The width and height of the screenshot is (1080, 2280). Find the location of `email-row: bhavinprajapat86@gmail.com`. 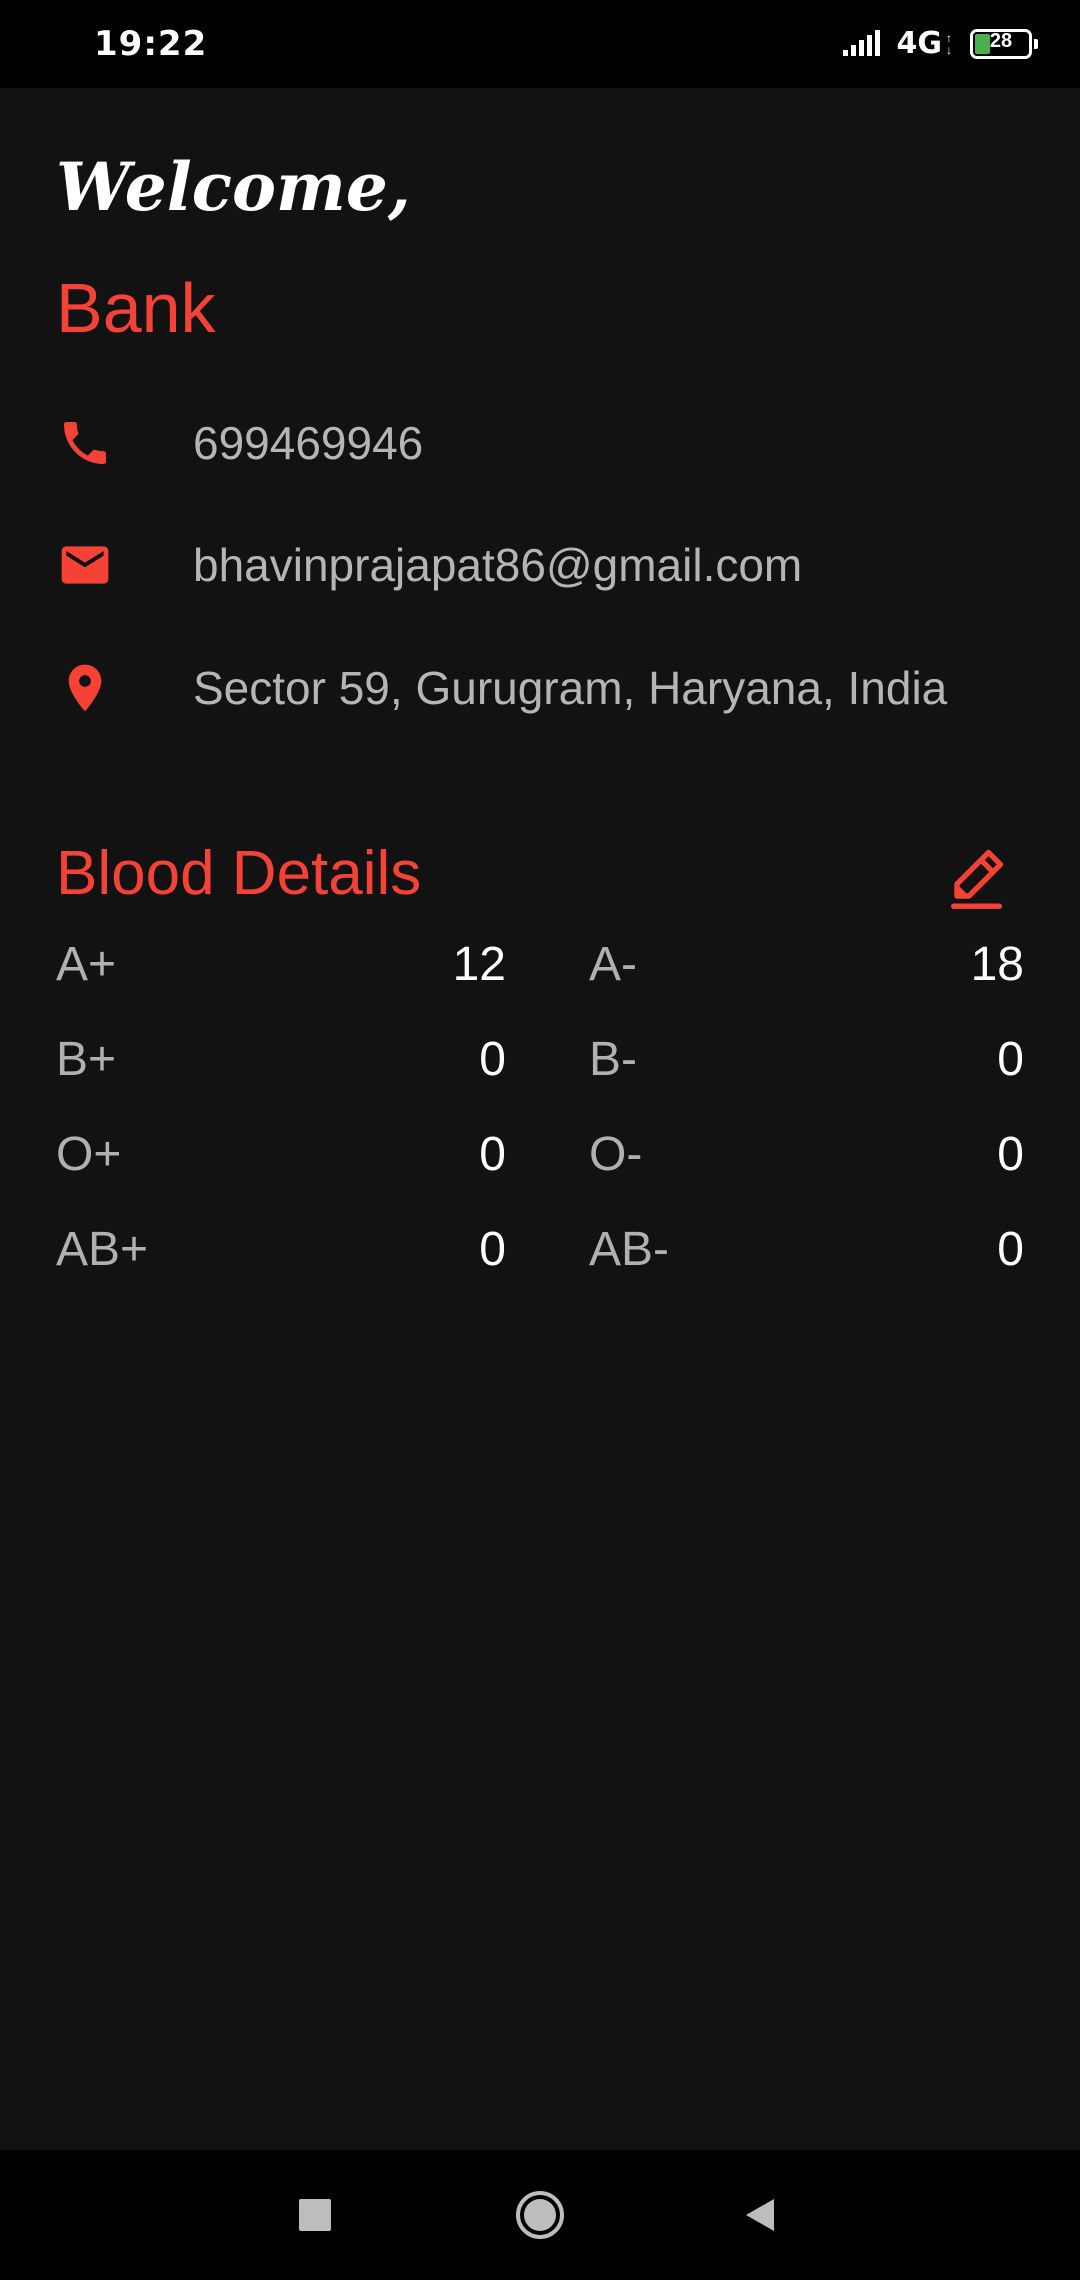

email-row: bhavinprajapat86@gmail.com is located at coordinates (546, 565).